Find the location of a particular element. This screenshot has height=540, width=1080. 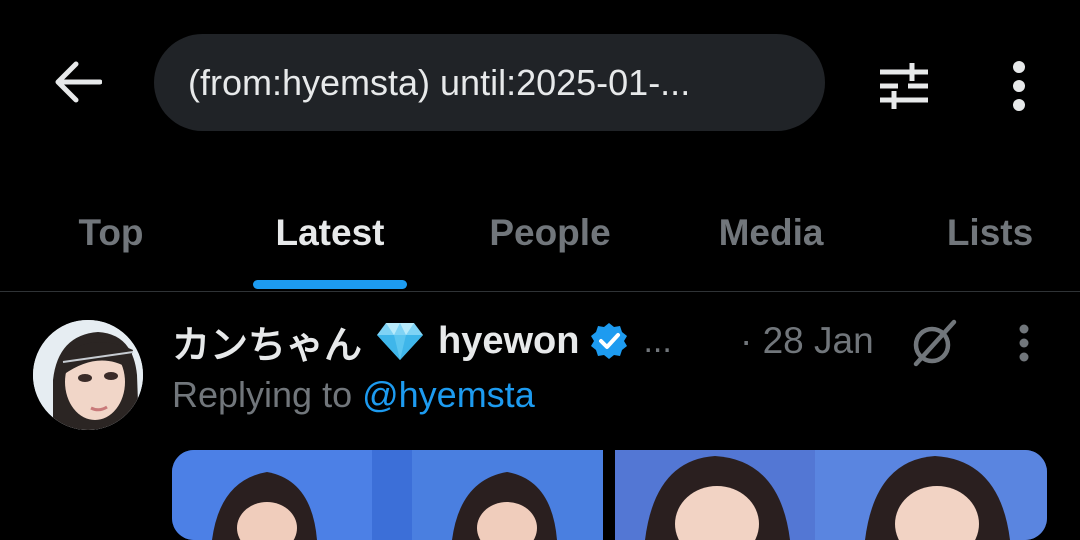

tab-lists: Lists is located at coordinates (990, 233).